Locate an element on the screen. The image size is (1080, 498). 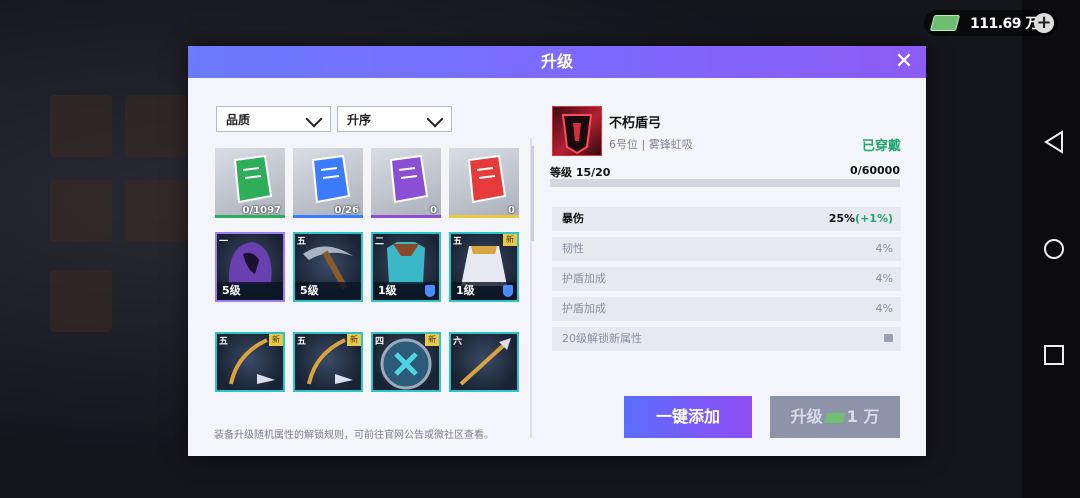
shield-bow-icon is located at coordinates (577, 134).